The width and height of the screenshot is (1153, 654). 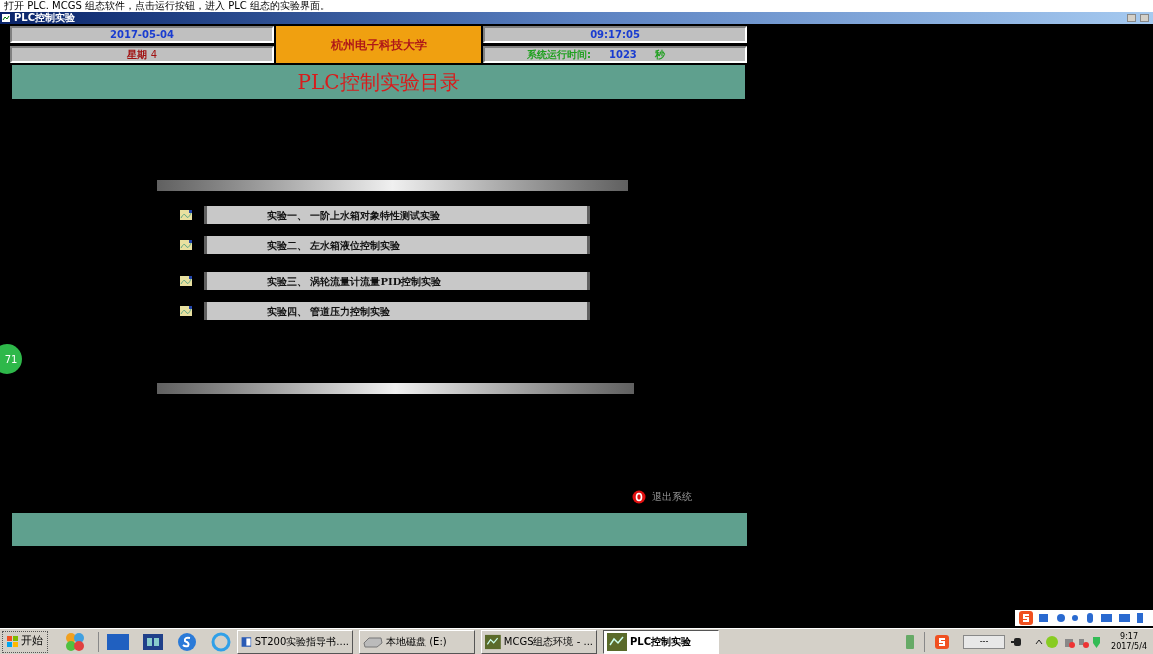 I want to click on windows-logo-icon, so click(x=13, y=641).